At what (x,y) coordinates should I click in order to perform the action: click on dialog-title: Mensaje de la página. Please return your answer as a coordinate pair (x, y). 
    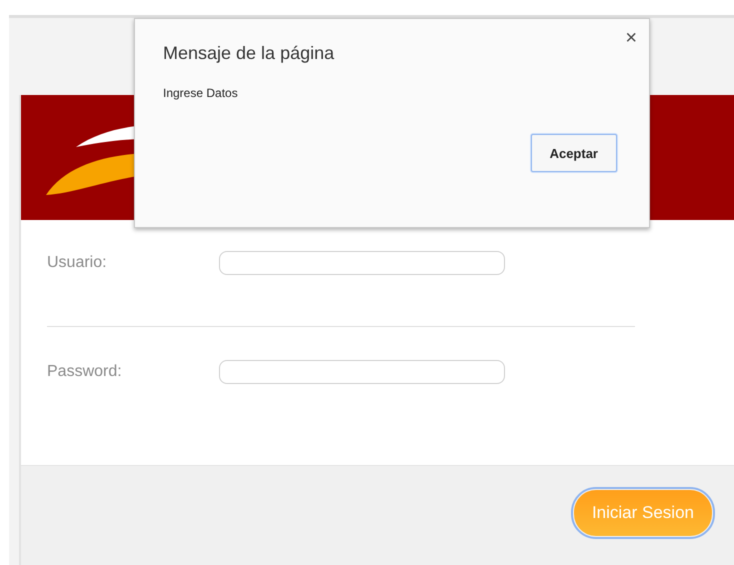
    Looking at the image, I should click on (249, 53).